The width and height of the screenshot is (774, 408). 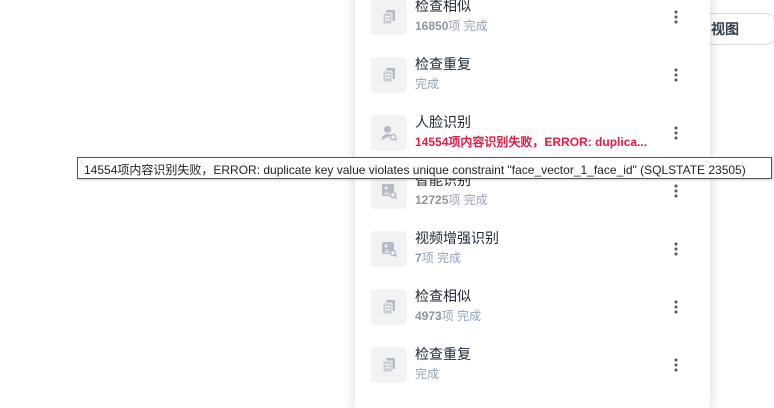 What do you see at coordinates (532, 307) in the screenshot?
I see `task-row: 检查相似 4973项 完成` at bounding box center [532, 307].